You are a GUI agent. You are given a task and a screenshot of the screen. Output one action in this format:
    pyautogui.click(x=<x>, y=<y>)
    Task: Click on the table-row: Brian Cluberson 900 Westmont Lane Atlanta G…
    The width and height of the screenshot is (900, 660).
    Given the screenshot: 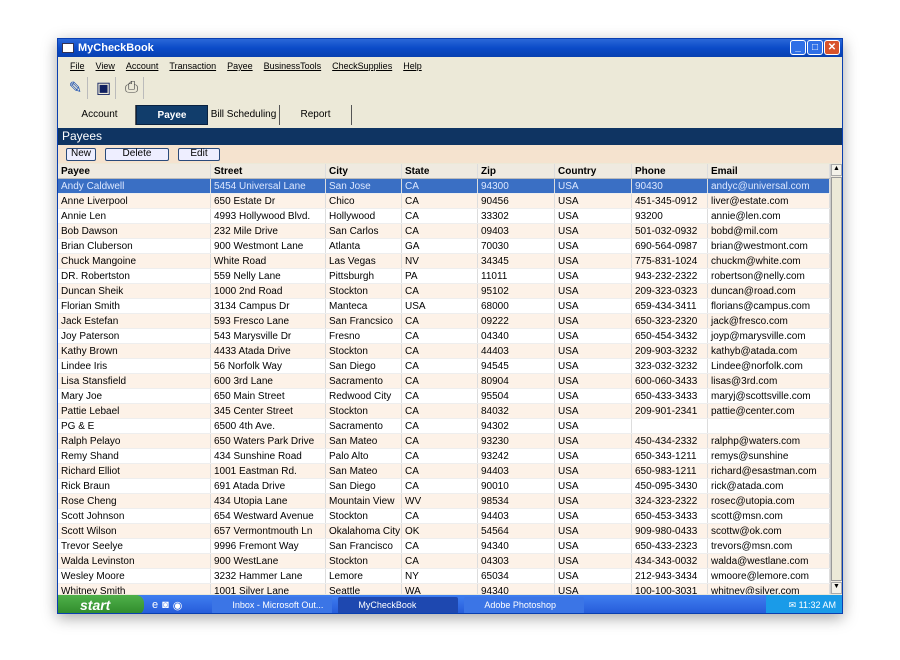 What is the action you would take?
    pyautogui.click(x=444, y=246)
    